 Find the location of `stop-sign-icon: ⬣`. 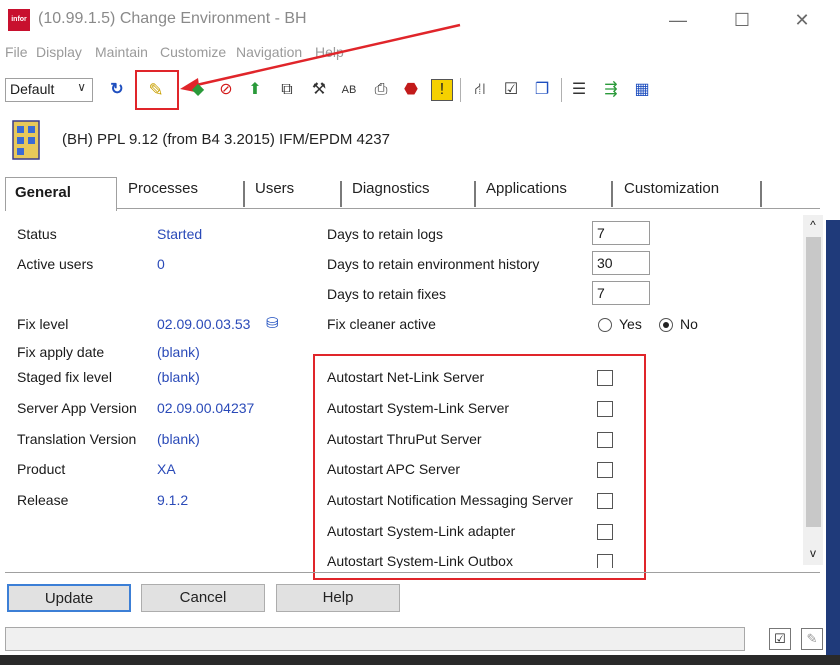

stop-sign-icon: ⬣ is located at coordinates (411, 90).